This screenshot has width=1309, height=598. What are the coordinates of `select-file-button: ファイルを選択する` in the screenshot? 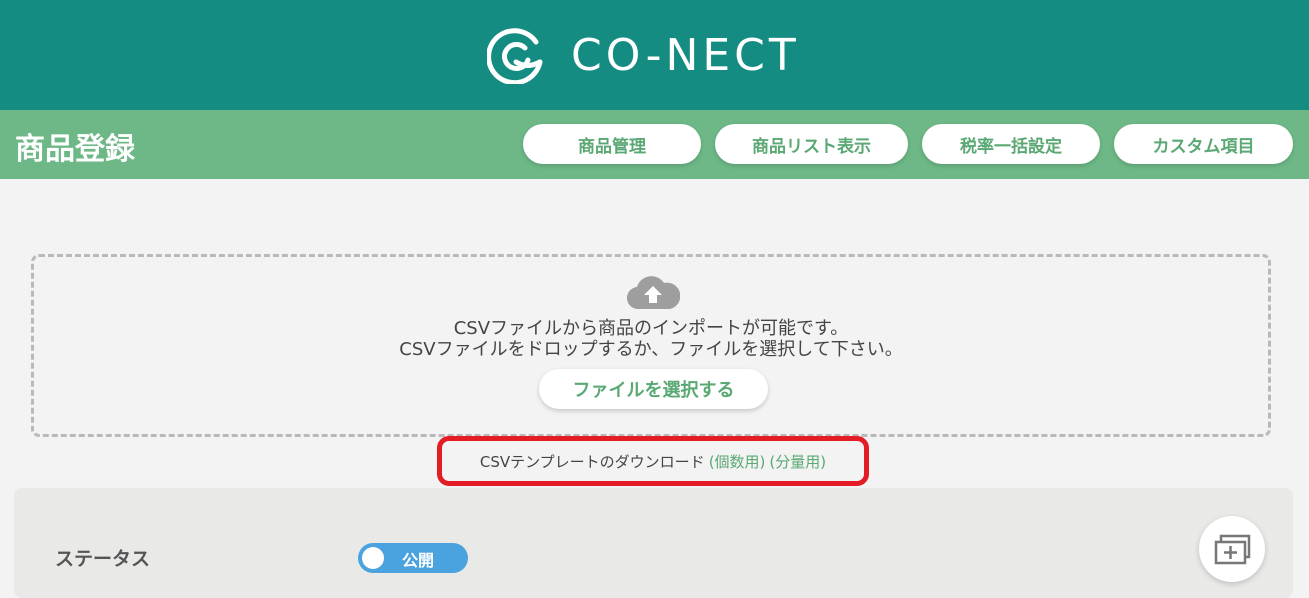 It's located at (653, 389).